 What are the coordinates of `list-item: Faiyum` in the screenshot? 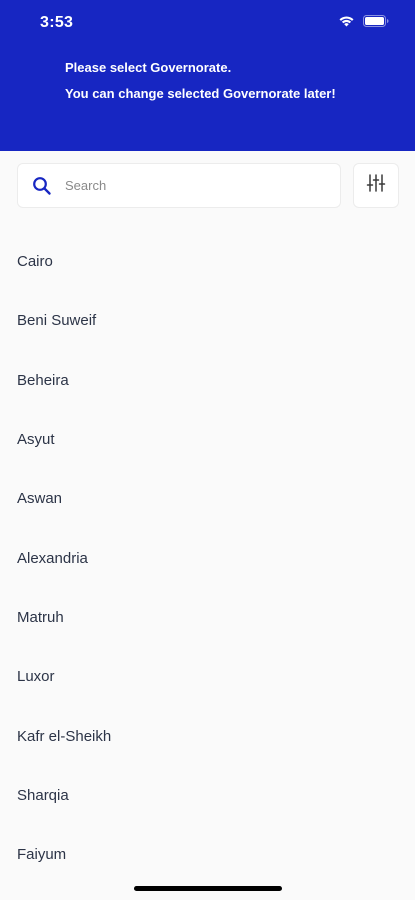 It's located at (207, 854).